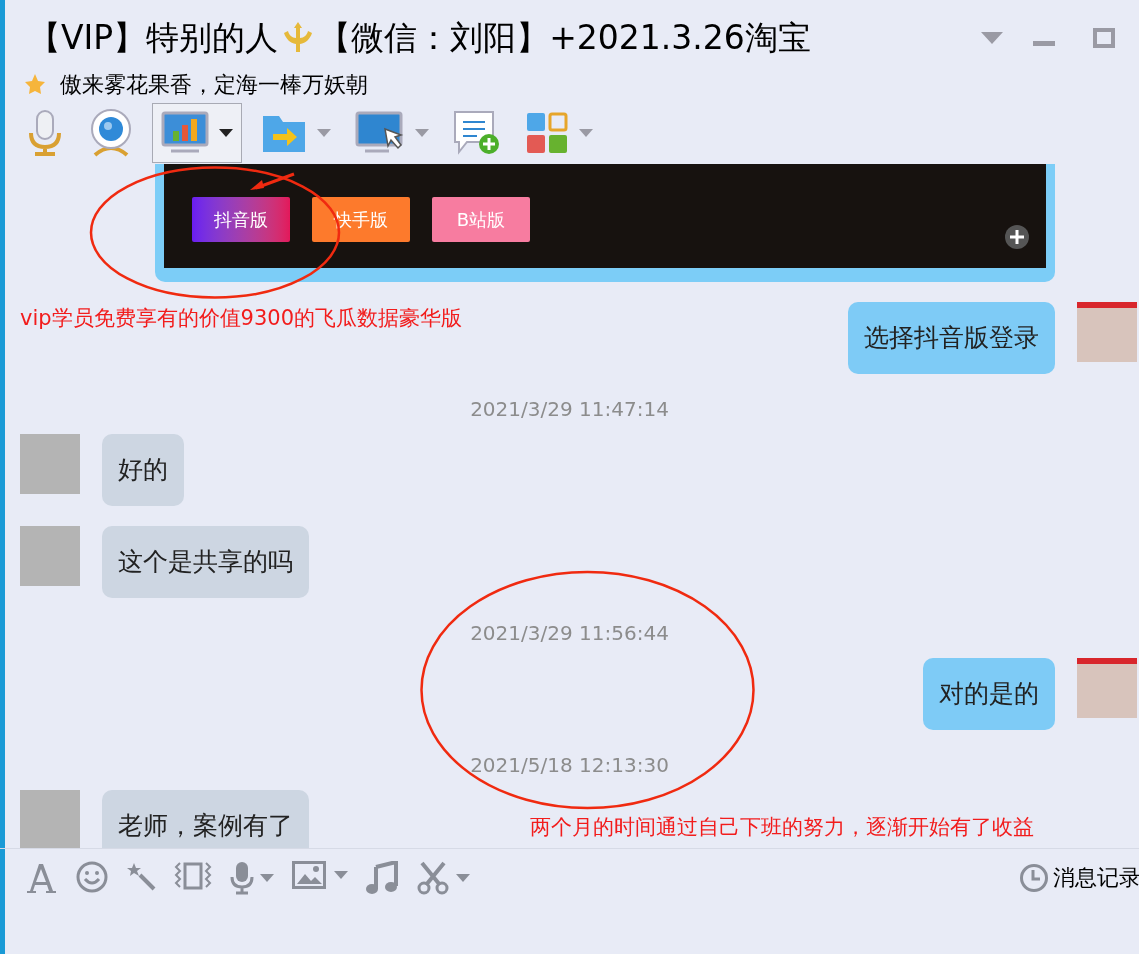  I want to click on signature-text: 傲来雾花果香，定海一棒万妖朝, so click(214, 84).